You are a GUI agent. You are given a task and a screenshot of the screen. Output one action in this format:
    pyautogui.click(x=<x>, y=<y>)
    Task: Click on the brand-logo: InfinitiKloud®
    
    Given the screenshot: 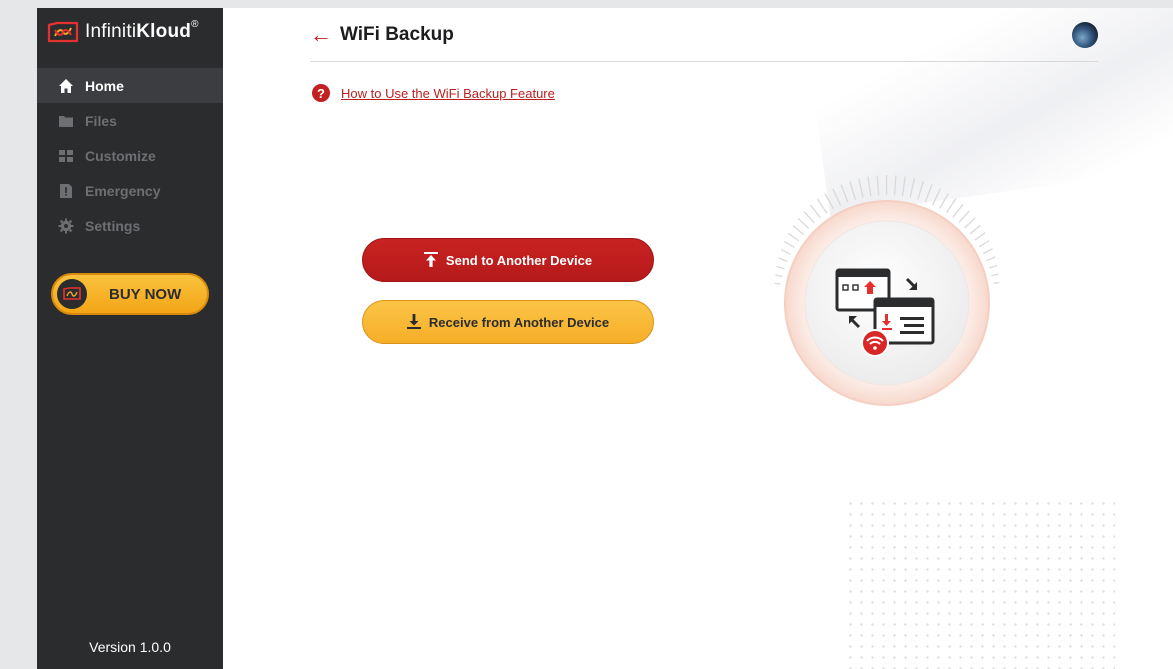 What is the action you would take?
    pyautogui.click(x=130, y=32)
    